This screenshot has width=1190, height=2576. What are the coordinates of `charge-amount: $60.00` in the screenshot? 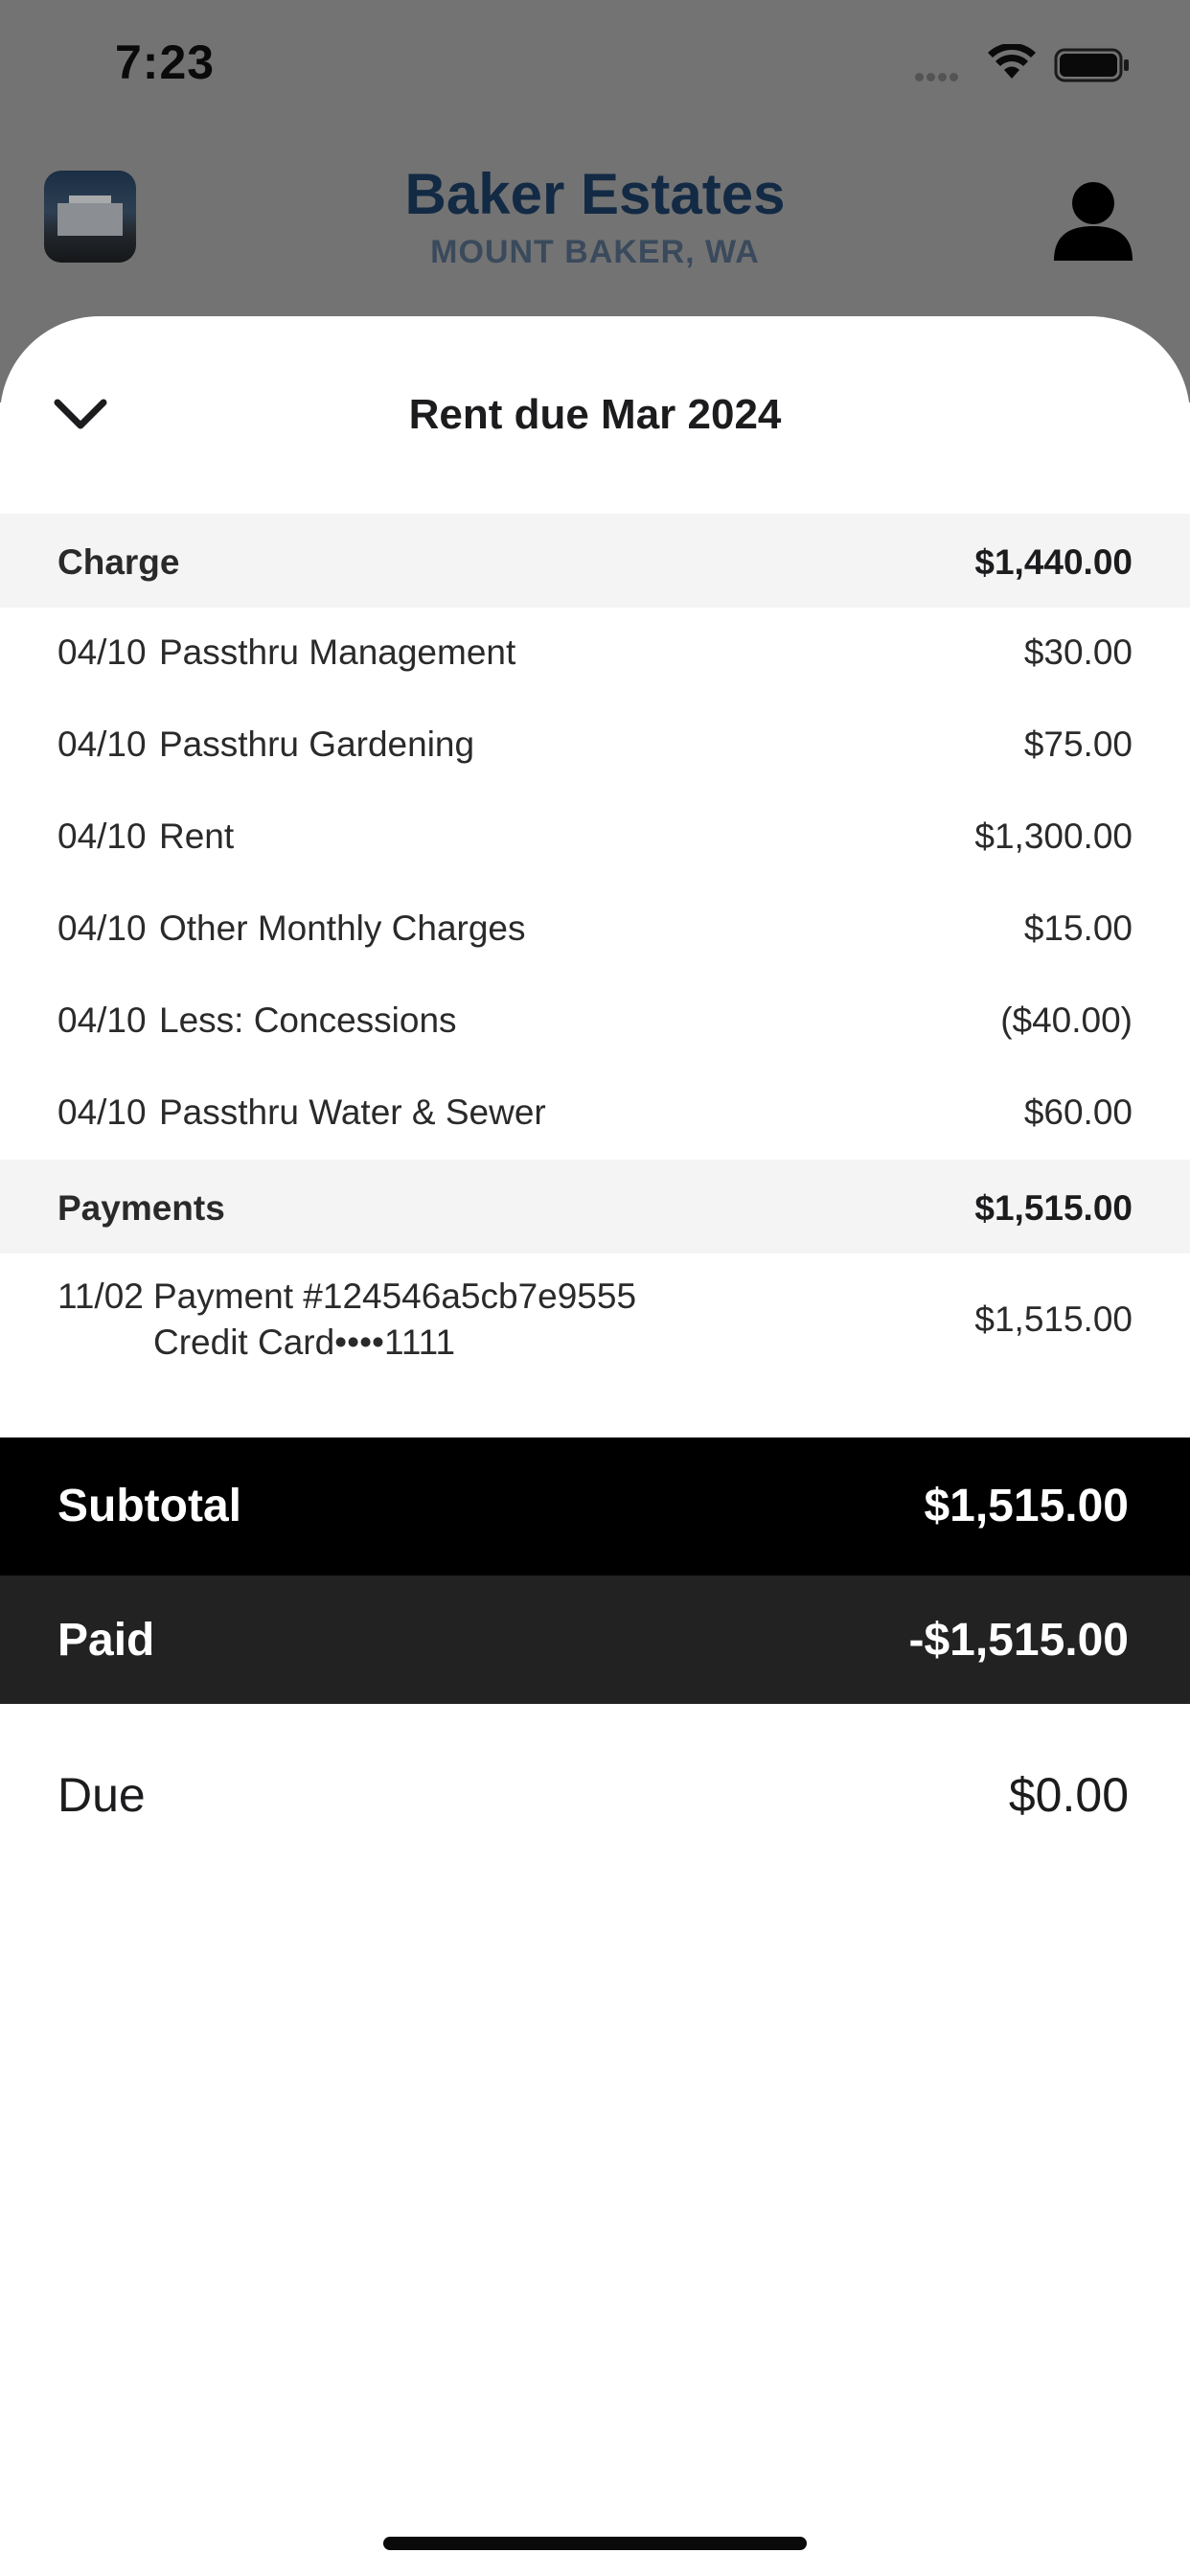 It's located at (1078, 1112).